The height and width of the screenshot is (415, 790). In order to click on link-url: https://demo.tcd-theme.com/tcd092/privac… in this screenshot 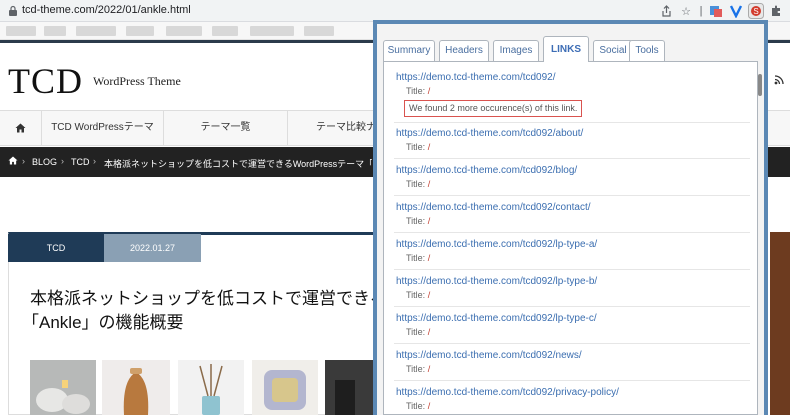, I will do `click(571, 392)`.